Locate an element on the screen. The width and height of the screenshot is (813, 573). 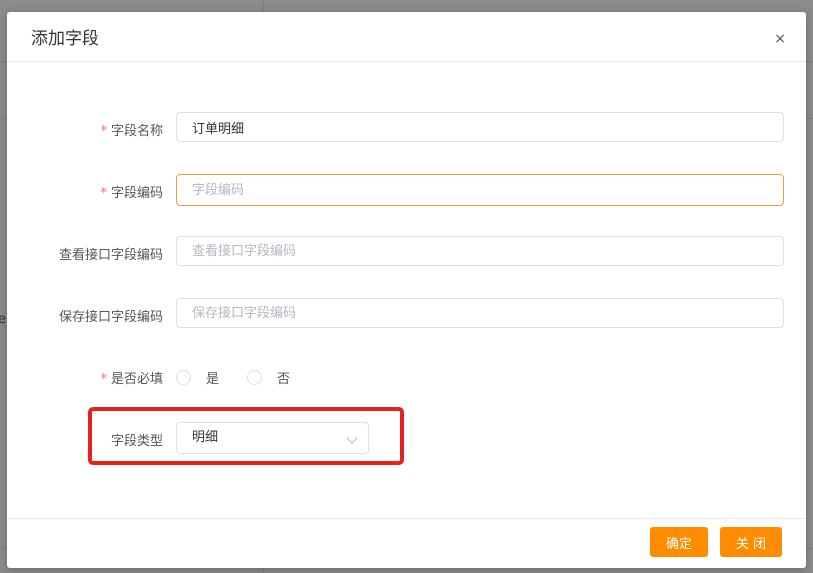
radio-yes: 是 is located at coordinates (197, 377).